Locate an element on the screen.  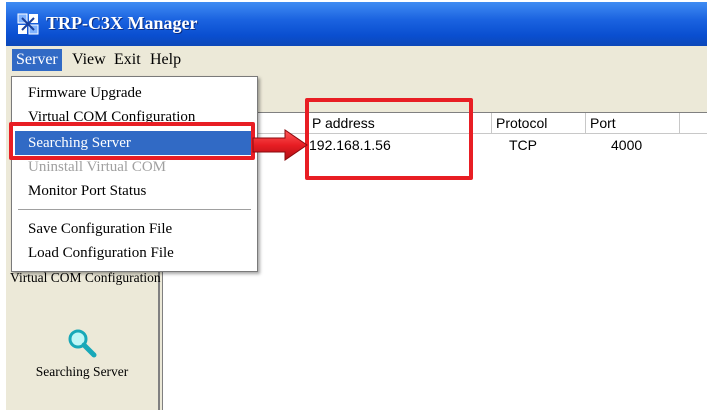
menu-exit: Exit is located at coordinates (127, 60).